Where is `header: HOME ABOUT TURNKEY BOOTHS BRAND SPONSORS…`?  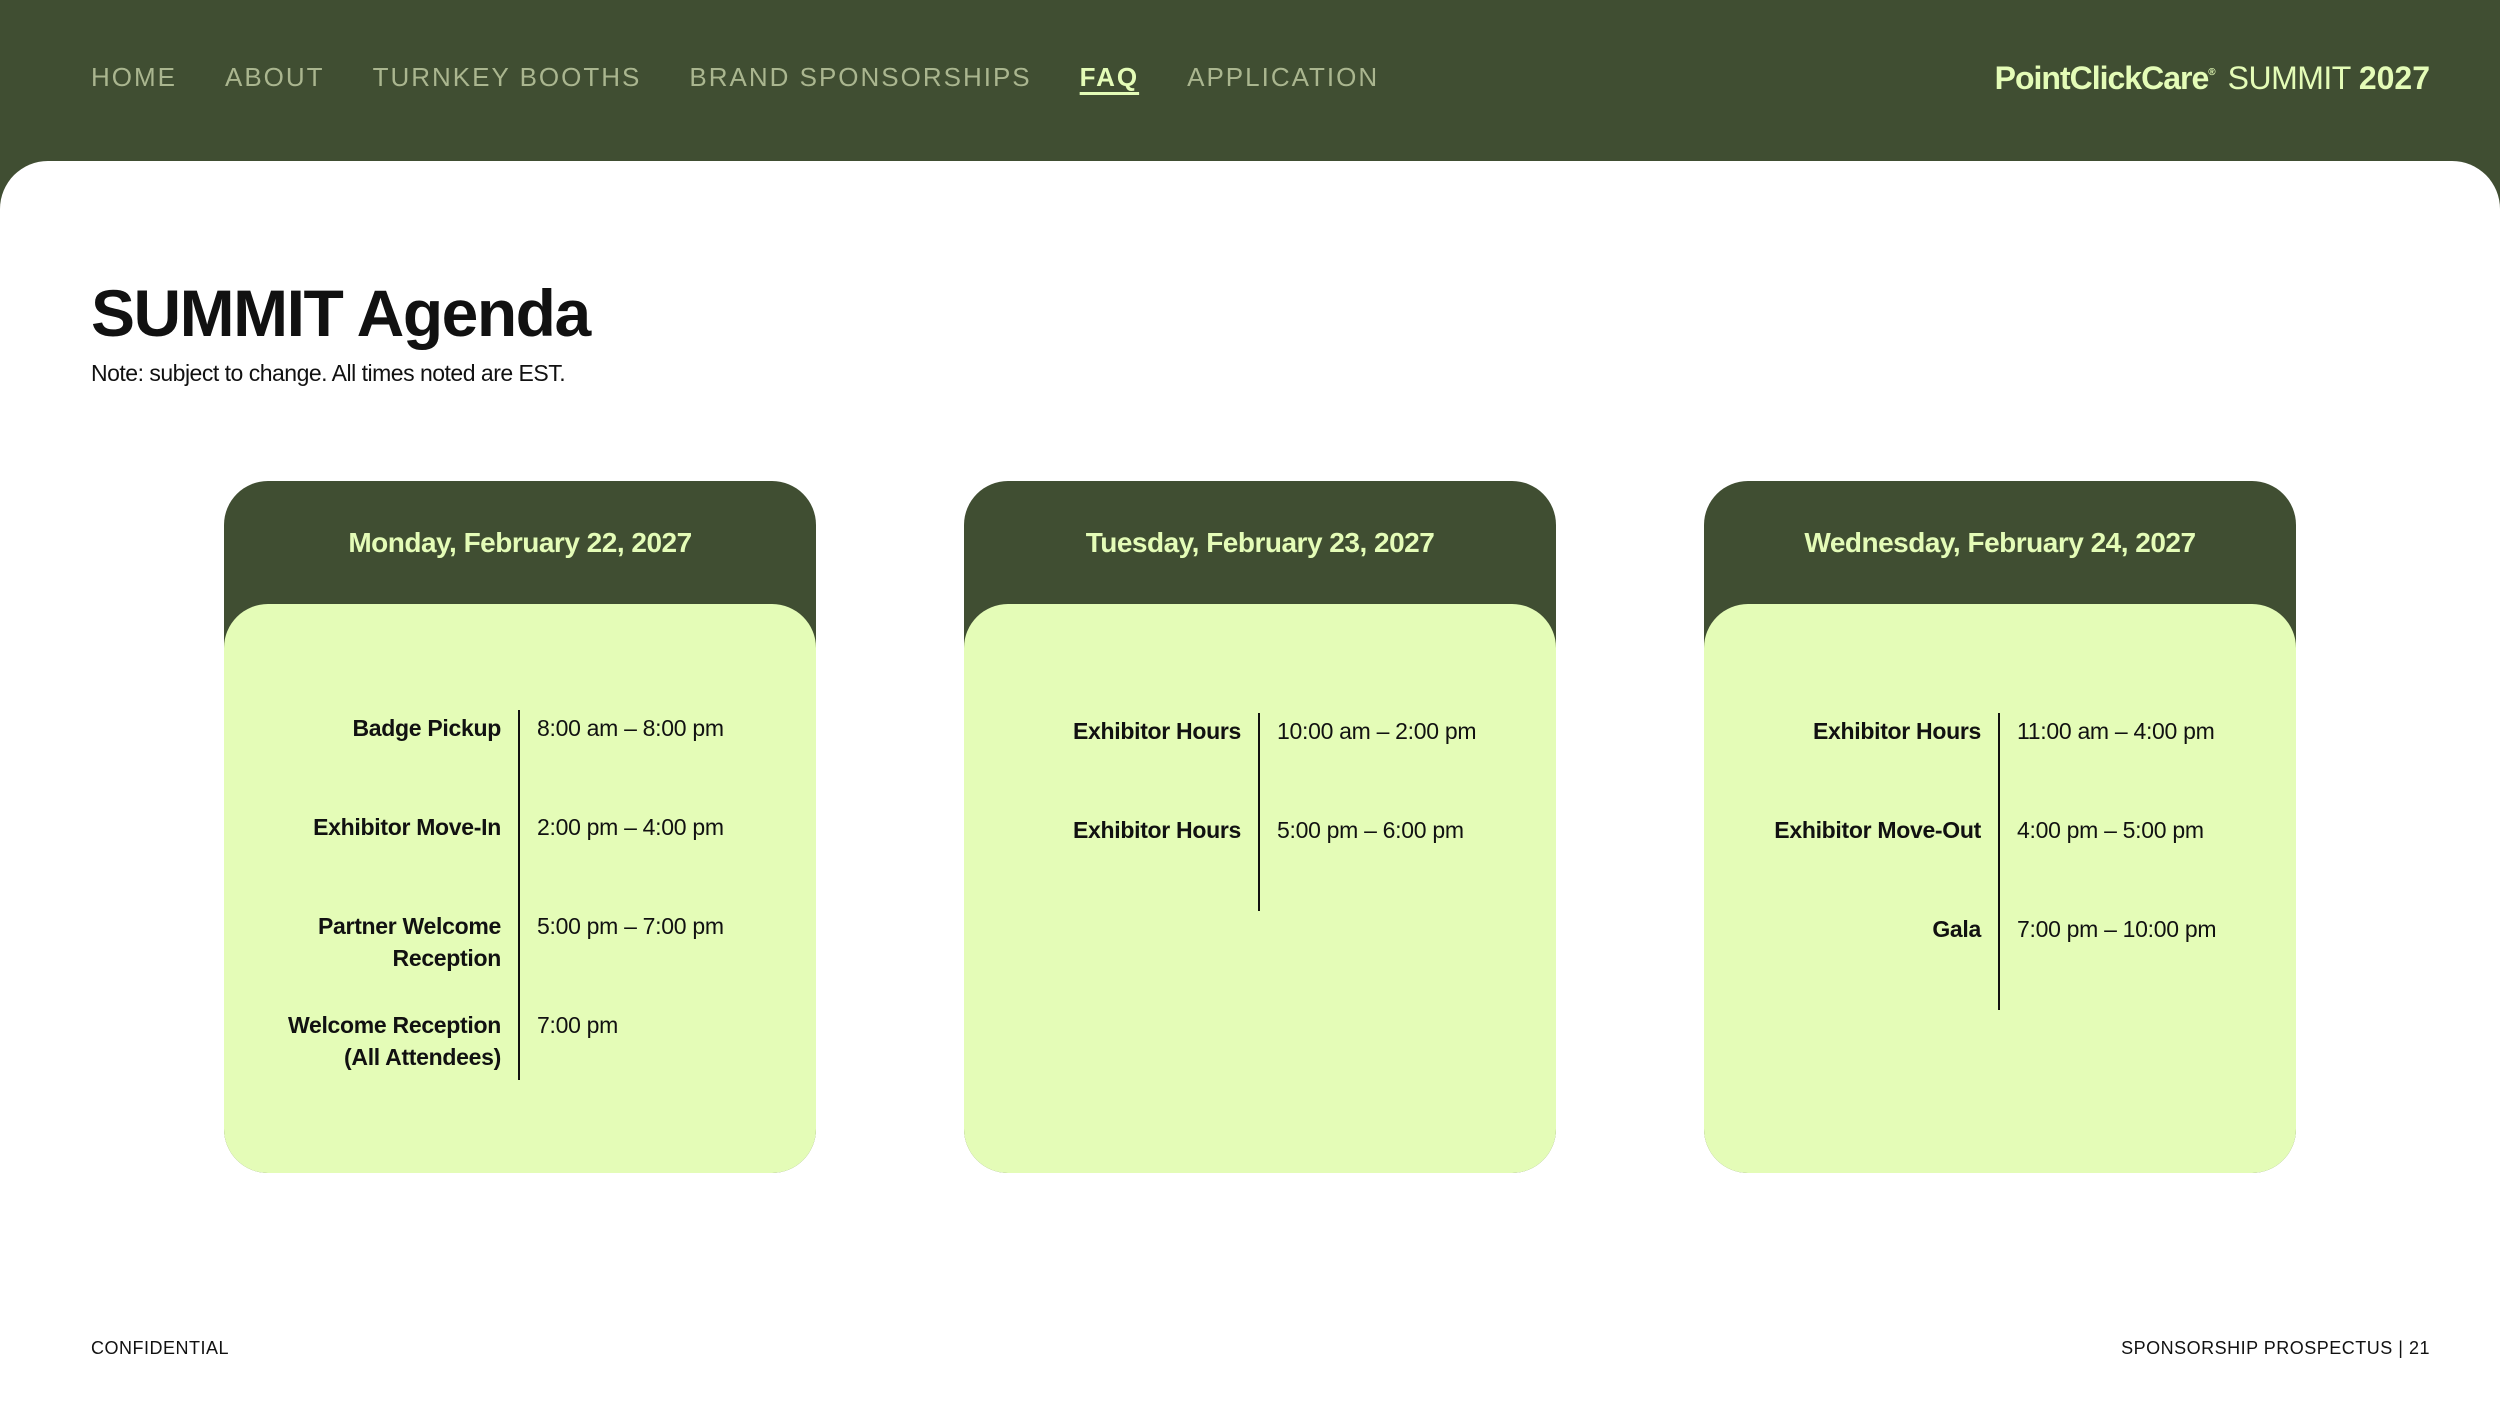 header: HOME ABOUT TURNKEY BOOTHS BRAND SPONSORS… is located at coordinates (1250, 80).